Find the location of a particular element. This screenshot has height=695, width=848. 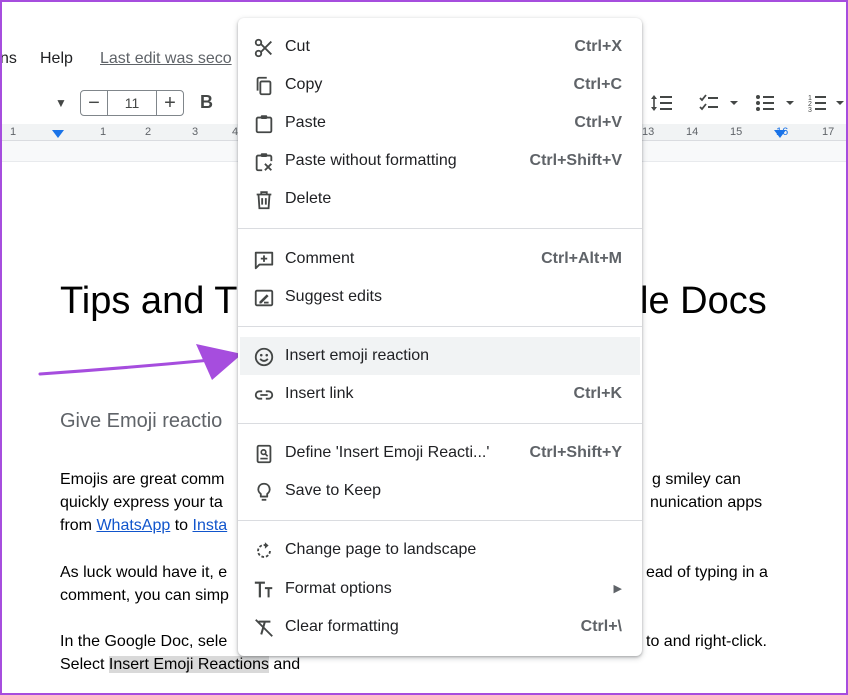

menu-item-save-to-keep: Save to Keep is located at coordinates (440, 491).